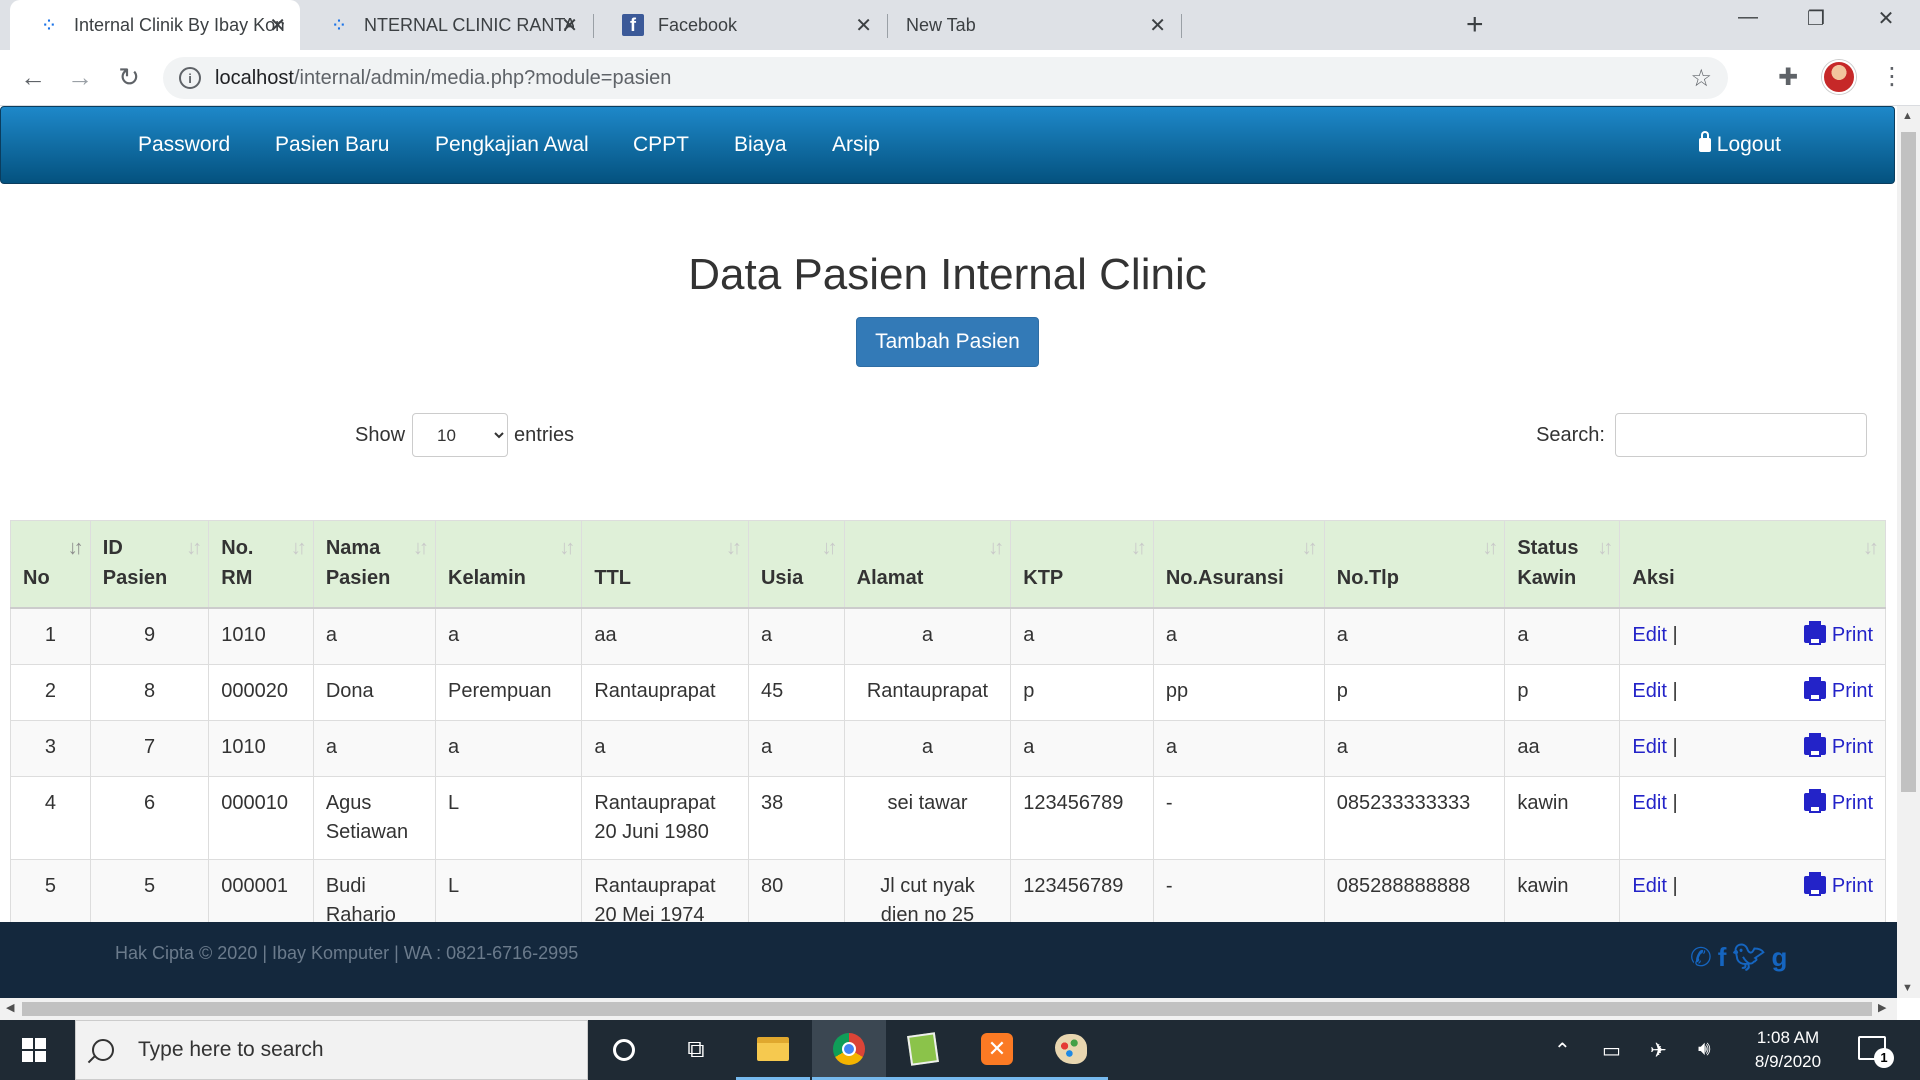 This screenshot has height=1080, width=1920. I want to click on nav-pengkajian-awal: Pengkajian Awal, so click(512, 145).